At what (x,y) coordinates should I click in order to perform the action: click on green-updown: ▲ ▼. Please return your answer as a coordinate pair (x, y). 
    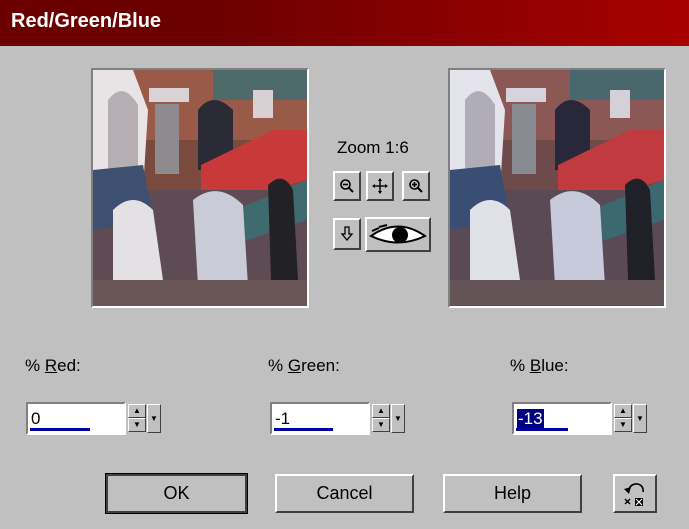
    Looking at the image, I should click on (381, 418).